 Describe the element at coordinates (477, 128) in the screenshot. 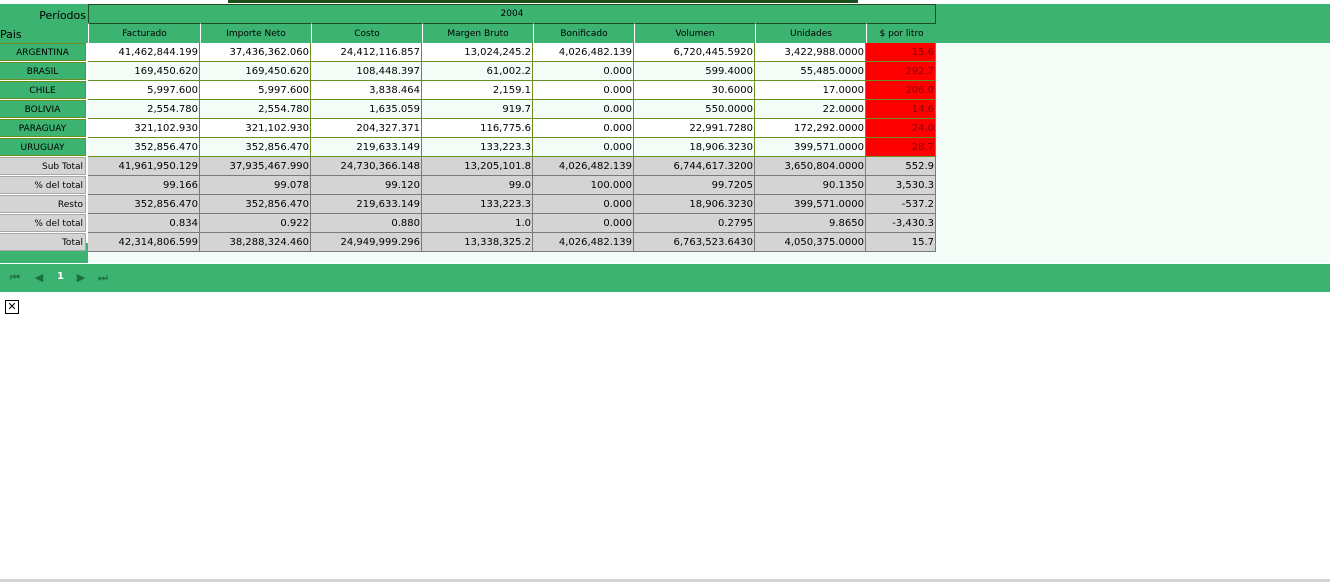

I see `table-cell: 116,775.6` at that location.